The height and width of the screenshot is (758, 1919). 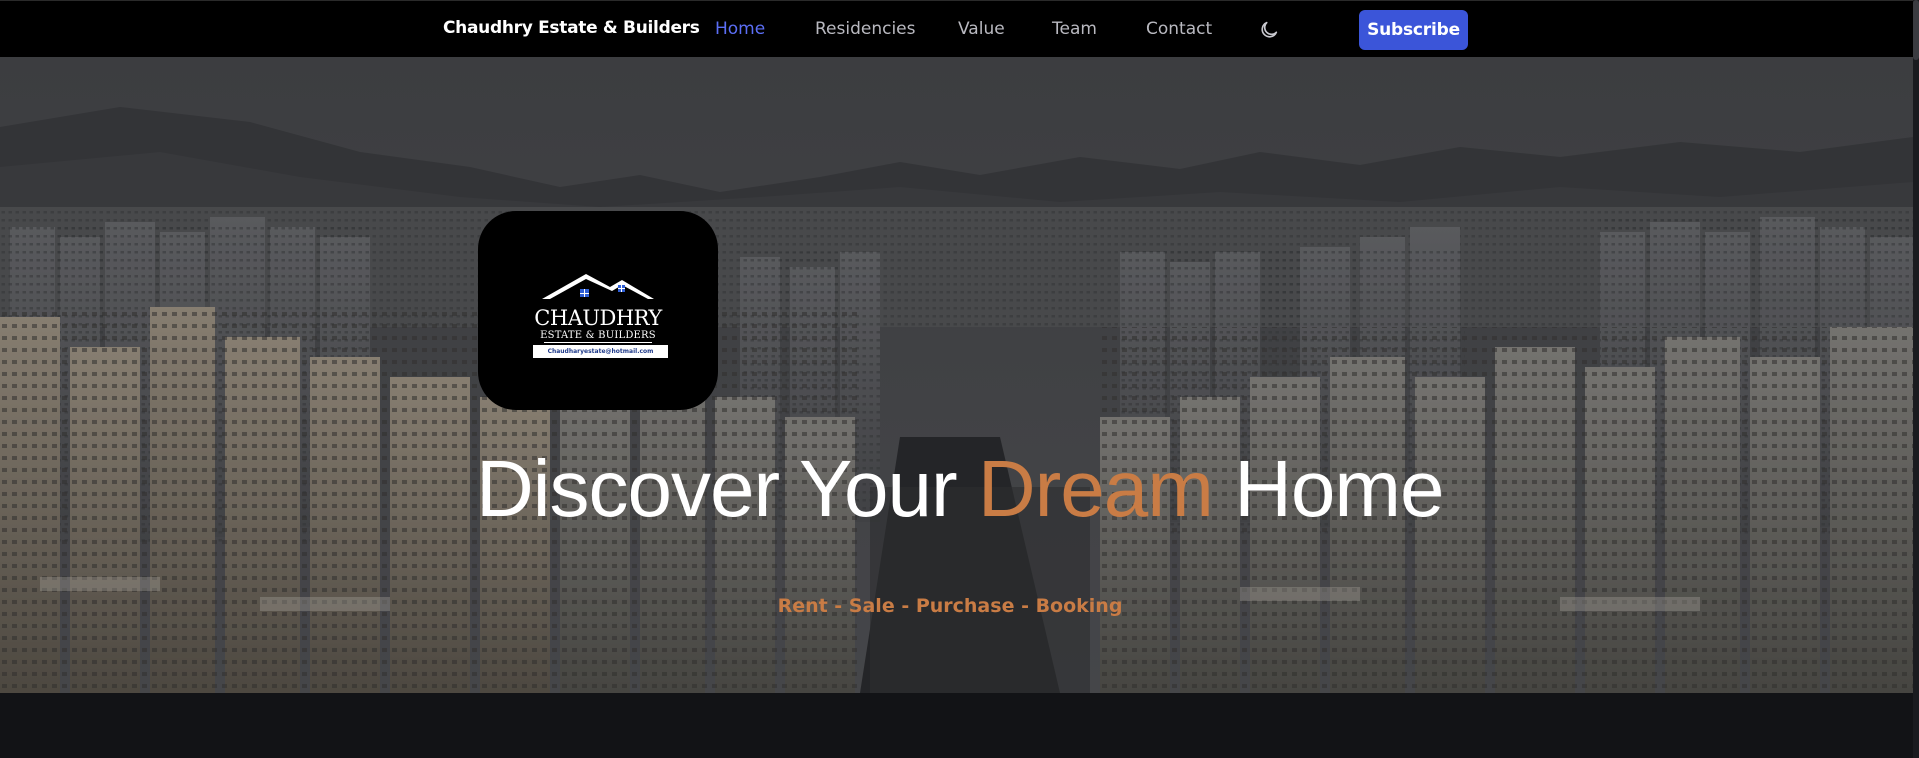 I want to click on moon-icon, so click(x=1269, y=30).